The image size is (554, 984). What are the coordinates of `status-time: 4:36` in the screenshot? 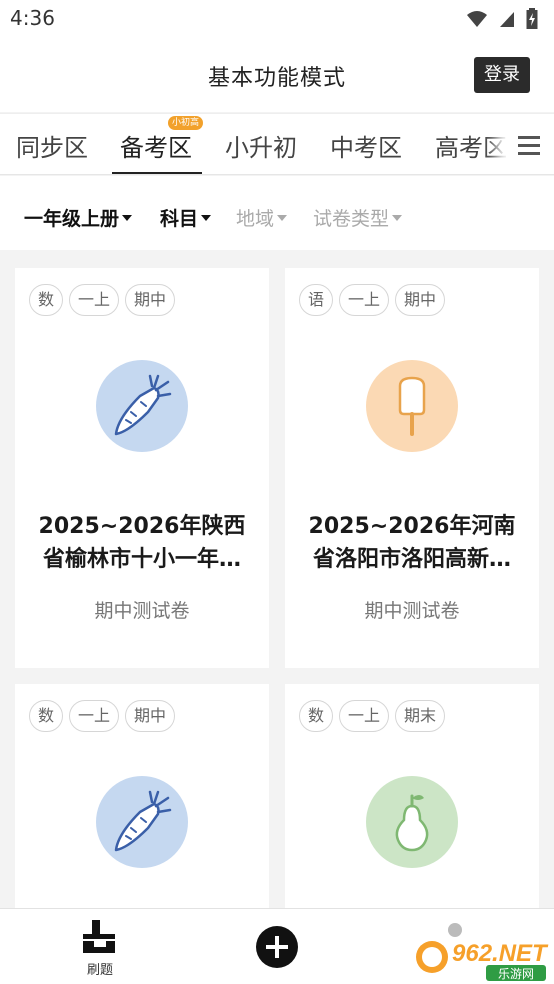 It's located at (32, 18).